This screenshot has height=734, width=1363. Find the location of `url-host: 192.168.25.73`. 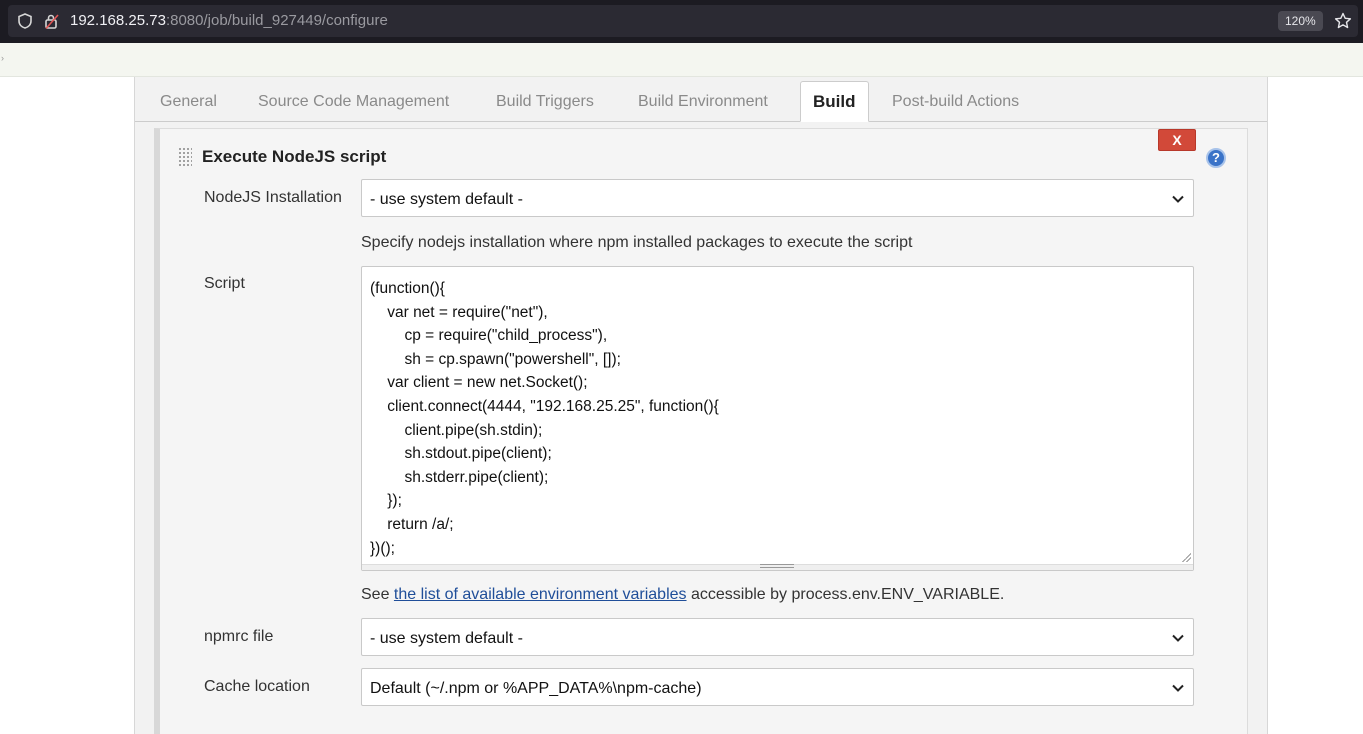

url-host: 192.168.25.73 is located at coordinates (118, 20).